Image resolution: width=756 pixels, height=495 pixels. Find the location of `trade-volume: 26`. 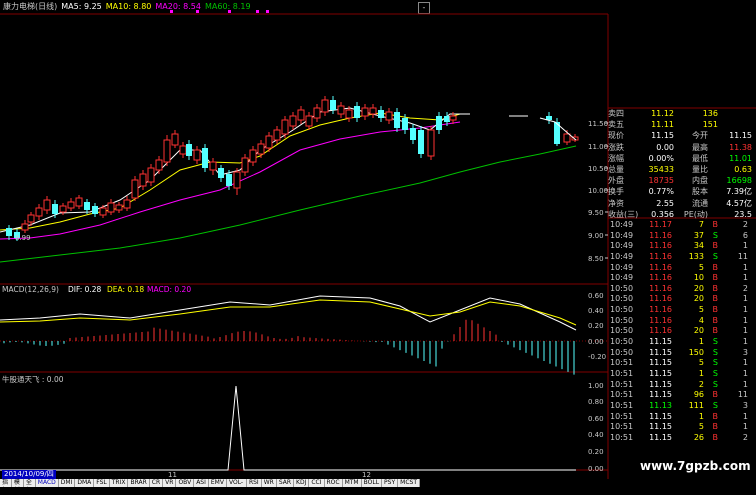

trade-volume: 26 is located at coordinates (698, 437).